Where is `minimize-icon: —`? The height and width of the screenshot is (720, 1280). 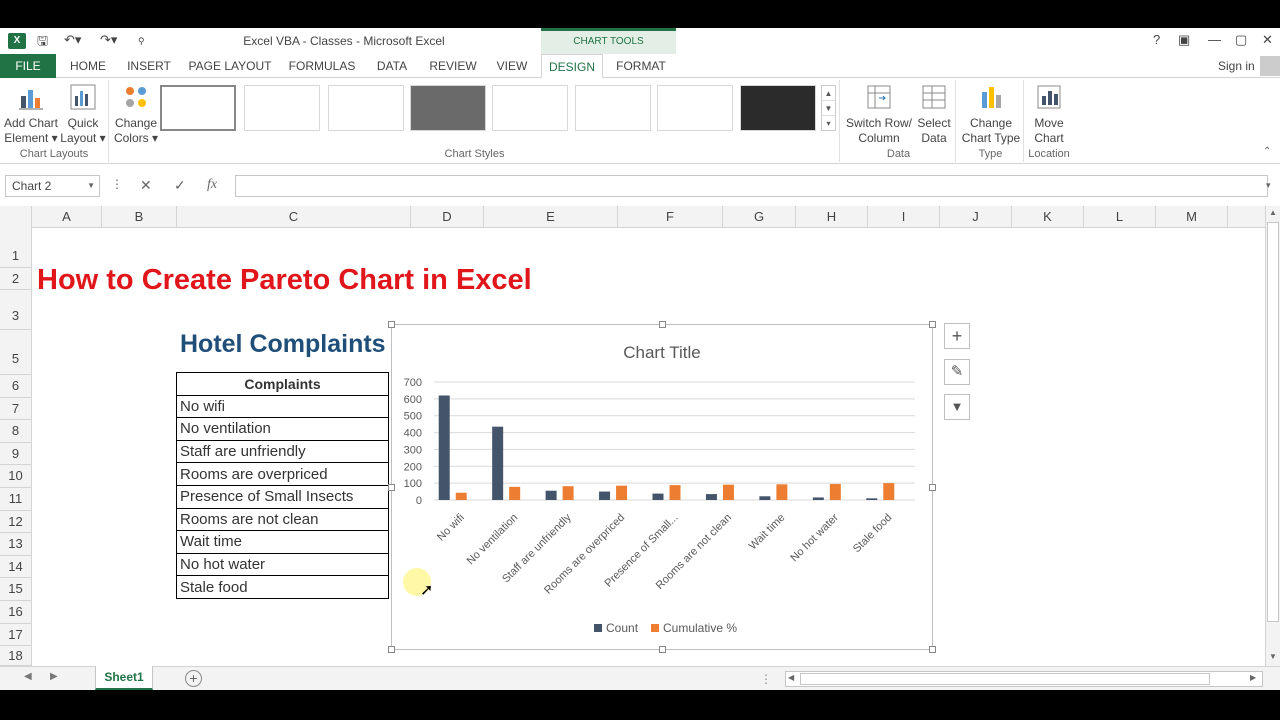 minimize-icon: — is located at coordinates (1214, 39).